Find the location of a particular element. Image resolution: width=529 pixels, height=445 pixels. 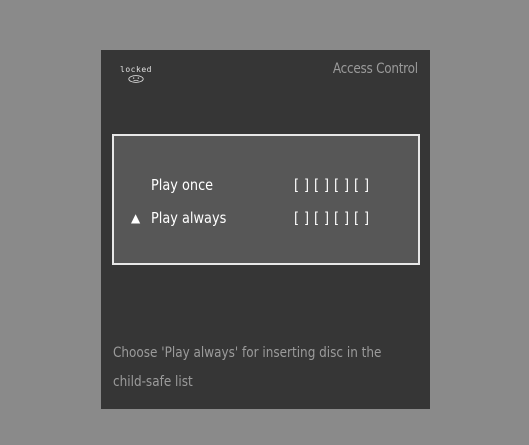

option-play-once-code-slots: [ ] [ ] [ ] [ ] is located at coordinates (332, 185).